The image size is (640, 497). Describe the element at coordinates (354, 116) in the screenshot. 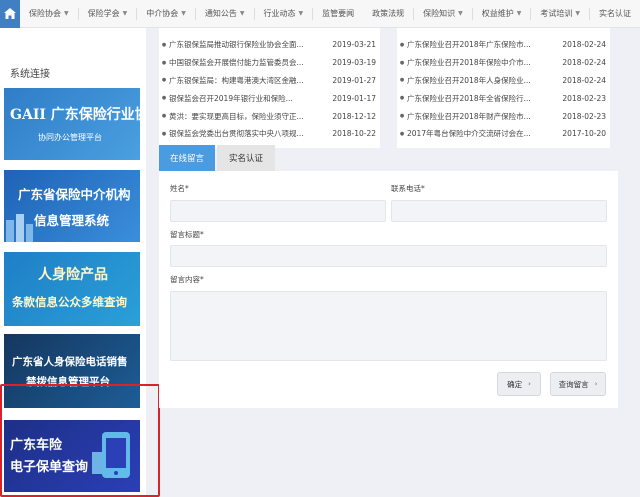

I see `news-date: 2018-12-12` at that location.